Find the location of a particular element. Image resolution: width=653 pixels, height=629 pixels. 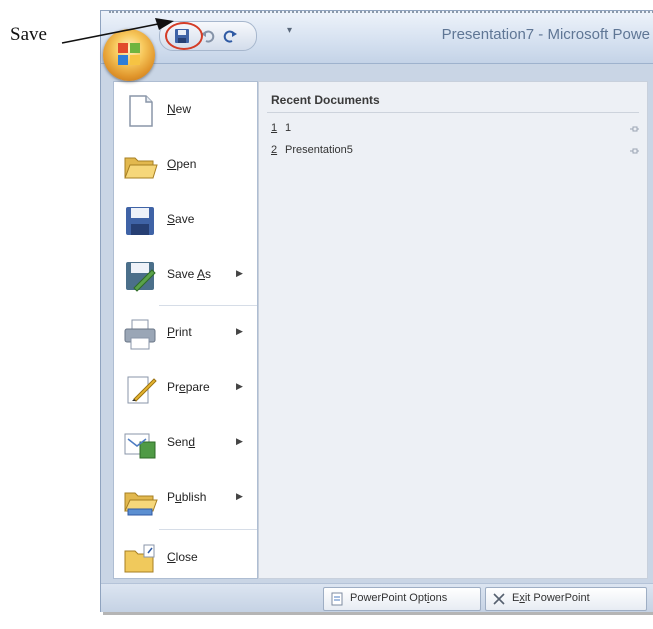

menu-item-prepare: Prepare ▶ is located at coordinates (185, 390).